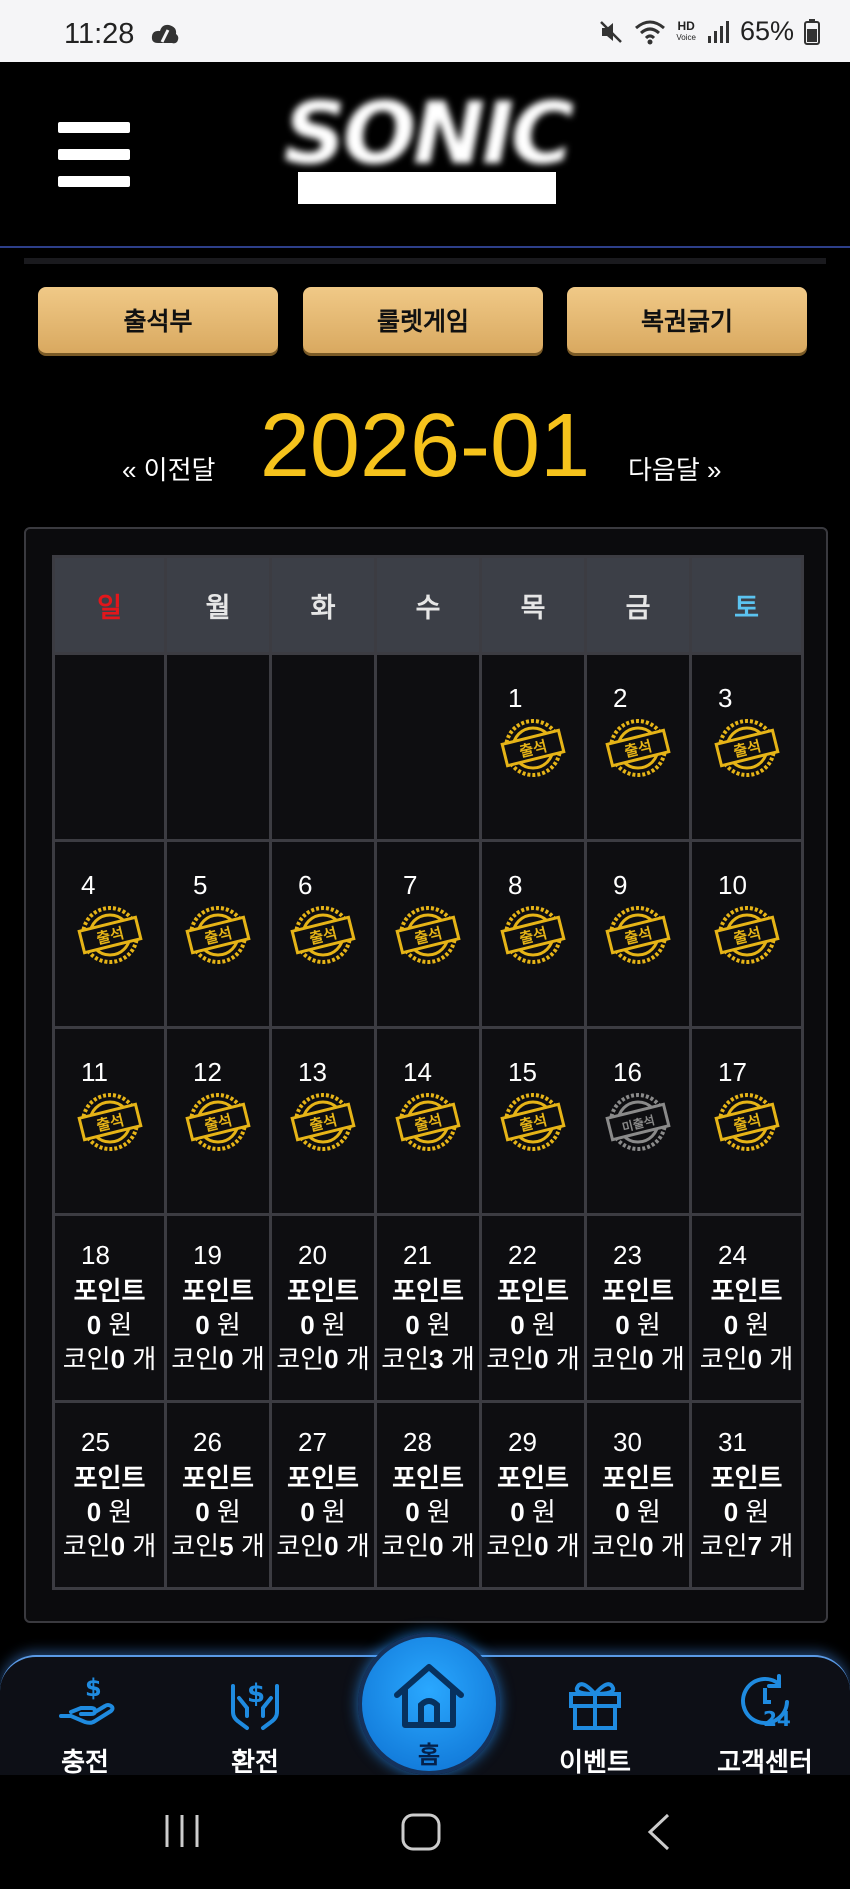  What do you see at coordinates (99, 34) in the screenshot?
I see `status-time: 11:28` at bounding box center [99, 34].